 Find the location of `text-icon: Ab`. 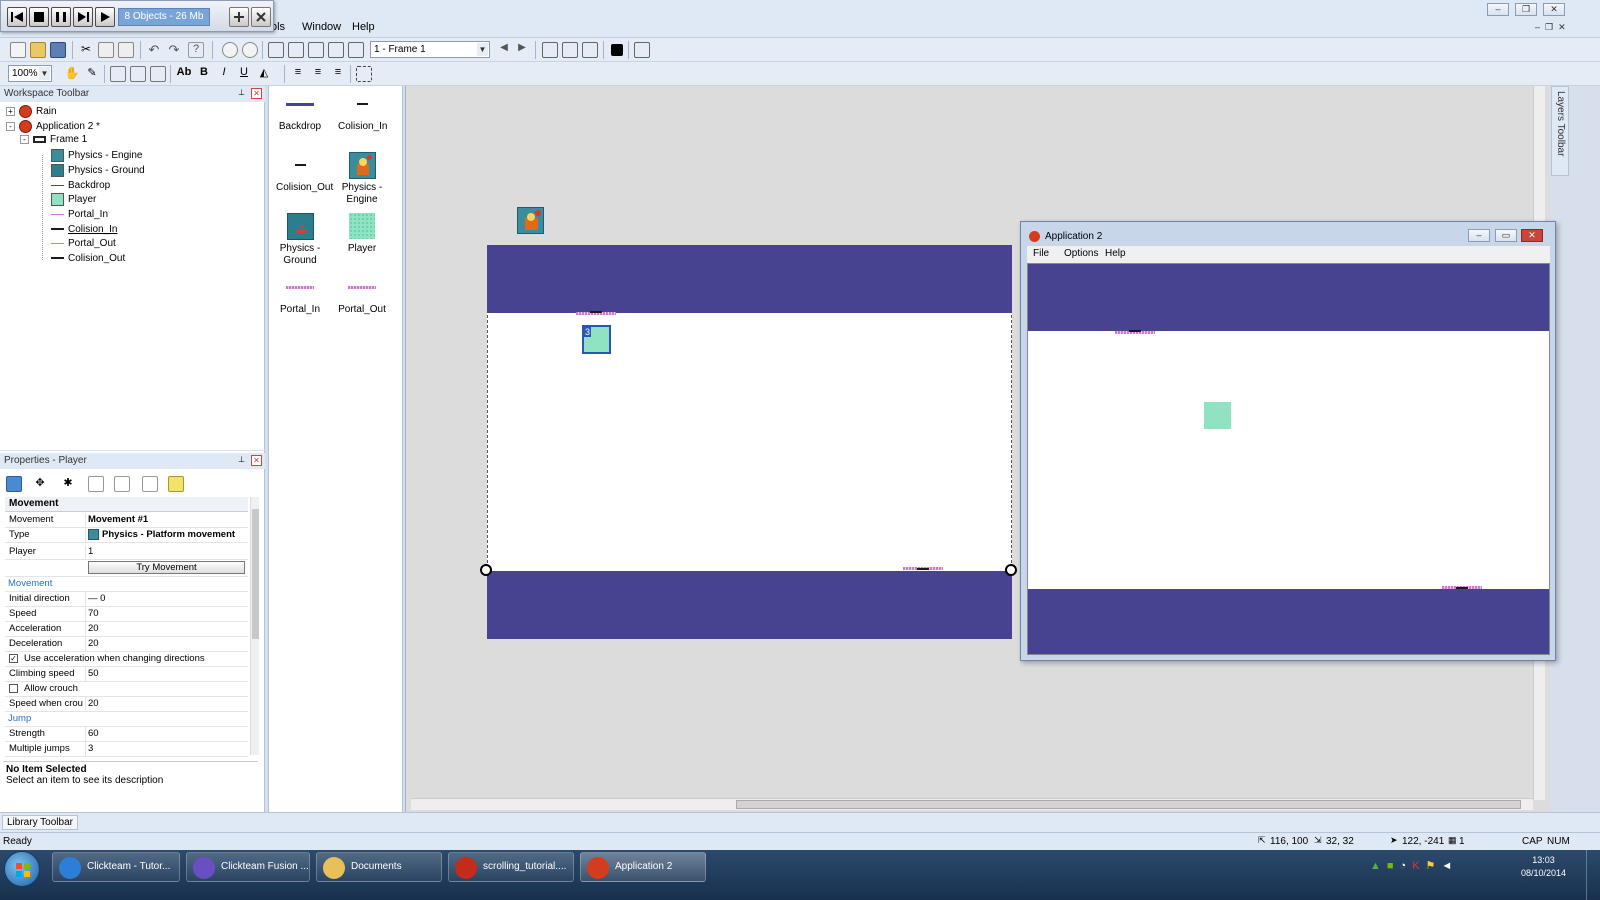

text-icon: Ab is located at coordinates (184, 74).